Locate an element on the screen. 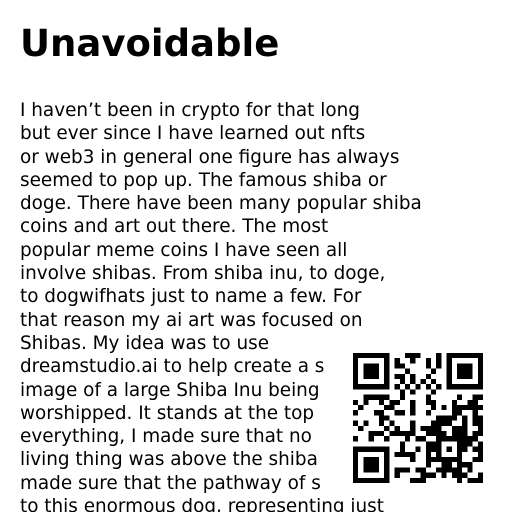  body-line: or web3 in general one figure has always is located at coordinates (210, 157).